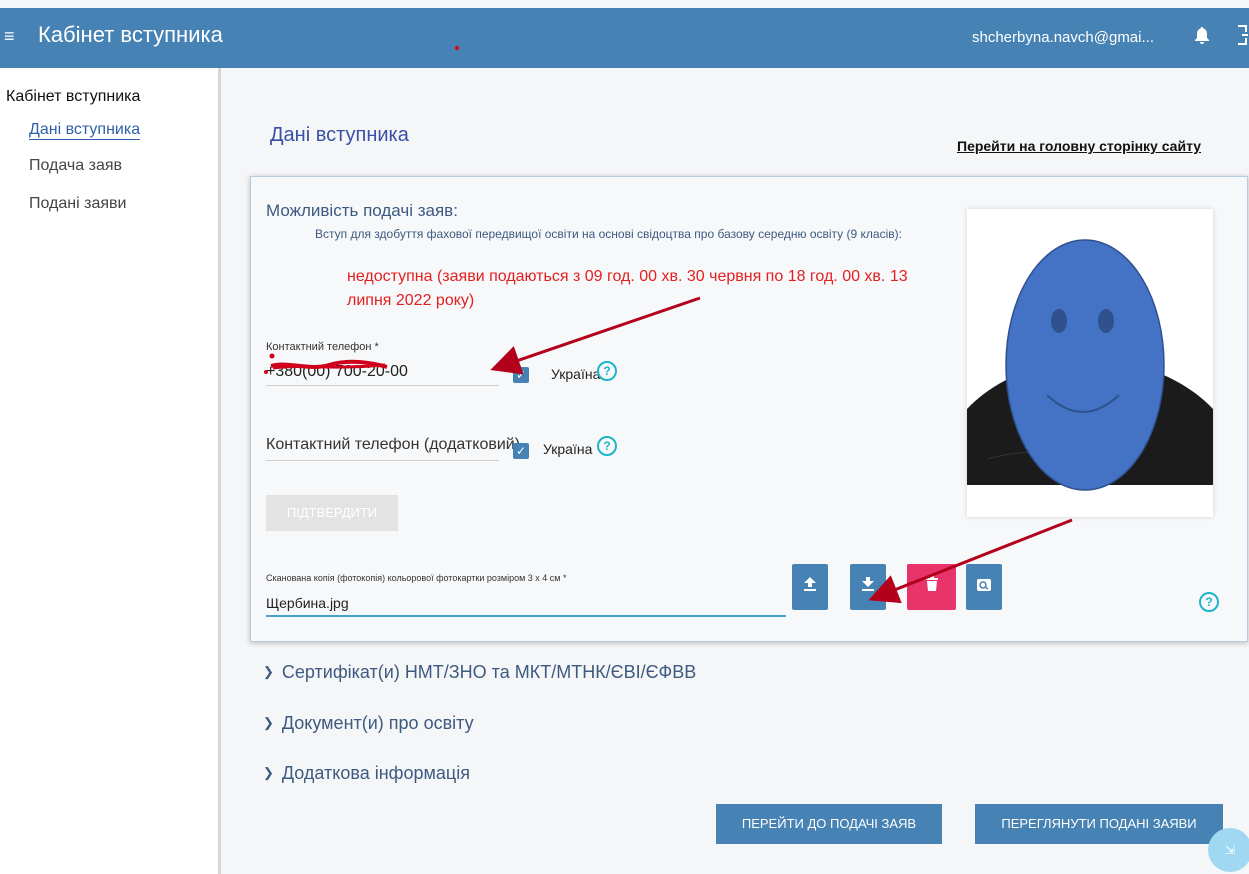 This screenshot has width=1249, height=874. Describe the element at coordinates (1209, 602) in the screenshot. I see `photo-help-icon: ?` at that location.